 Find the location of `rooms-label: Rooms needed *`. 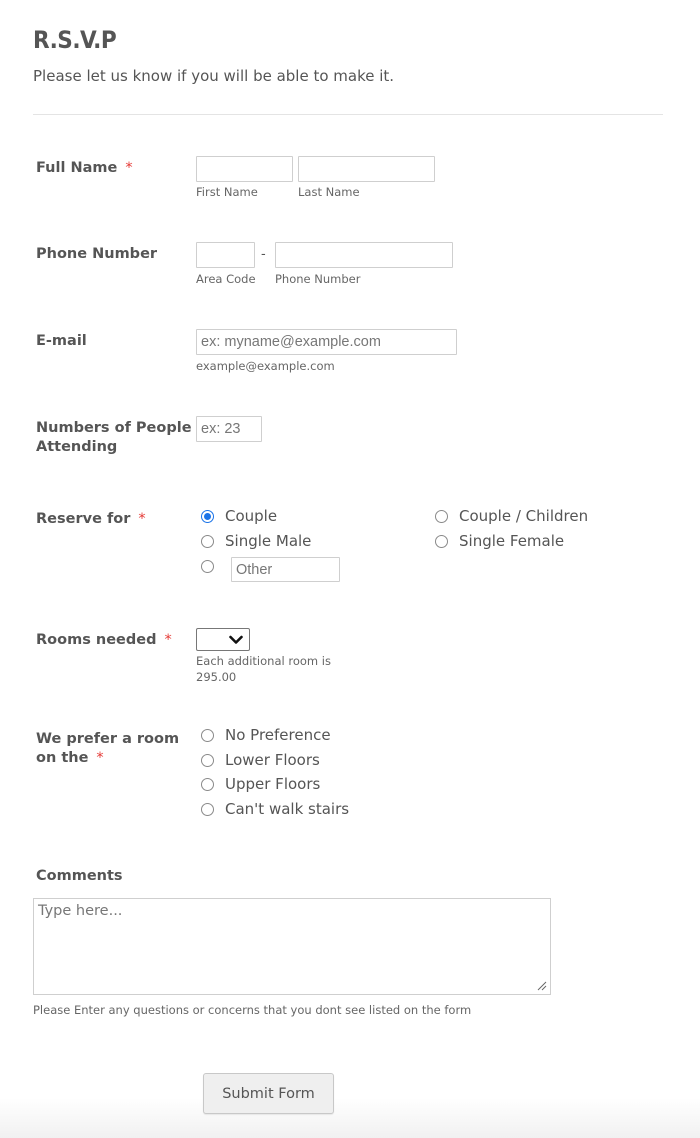

rooms-label: Rooms needed * is located at coordinates (104, 640).